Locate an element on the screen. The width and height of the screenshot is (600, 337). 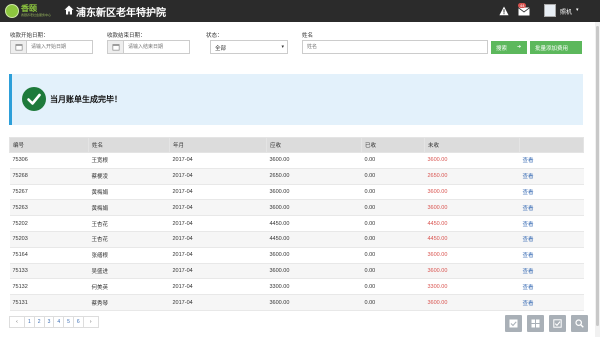
table-row: 75131 蔡秀琴 2017-04 3600.00 0.00 3600.00 查看 is located at coordinates (296, 302).